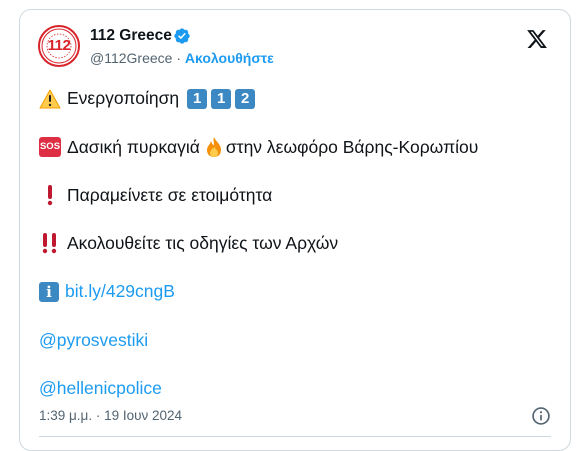  I want to click on tweet-timestamp: 1:39 μ.μ. · 19 Ιουν 2024, so click(110, 415).